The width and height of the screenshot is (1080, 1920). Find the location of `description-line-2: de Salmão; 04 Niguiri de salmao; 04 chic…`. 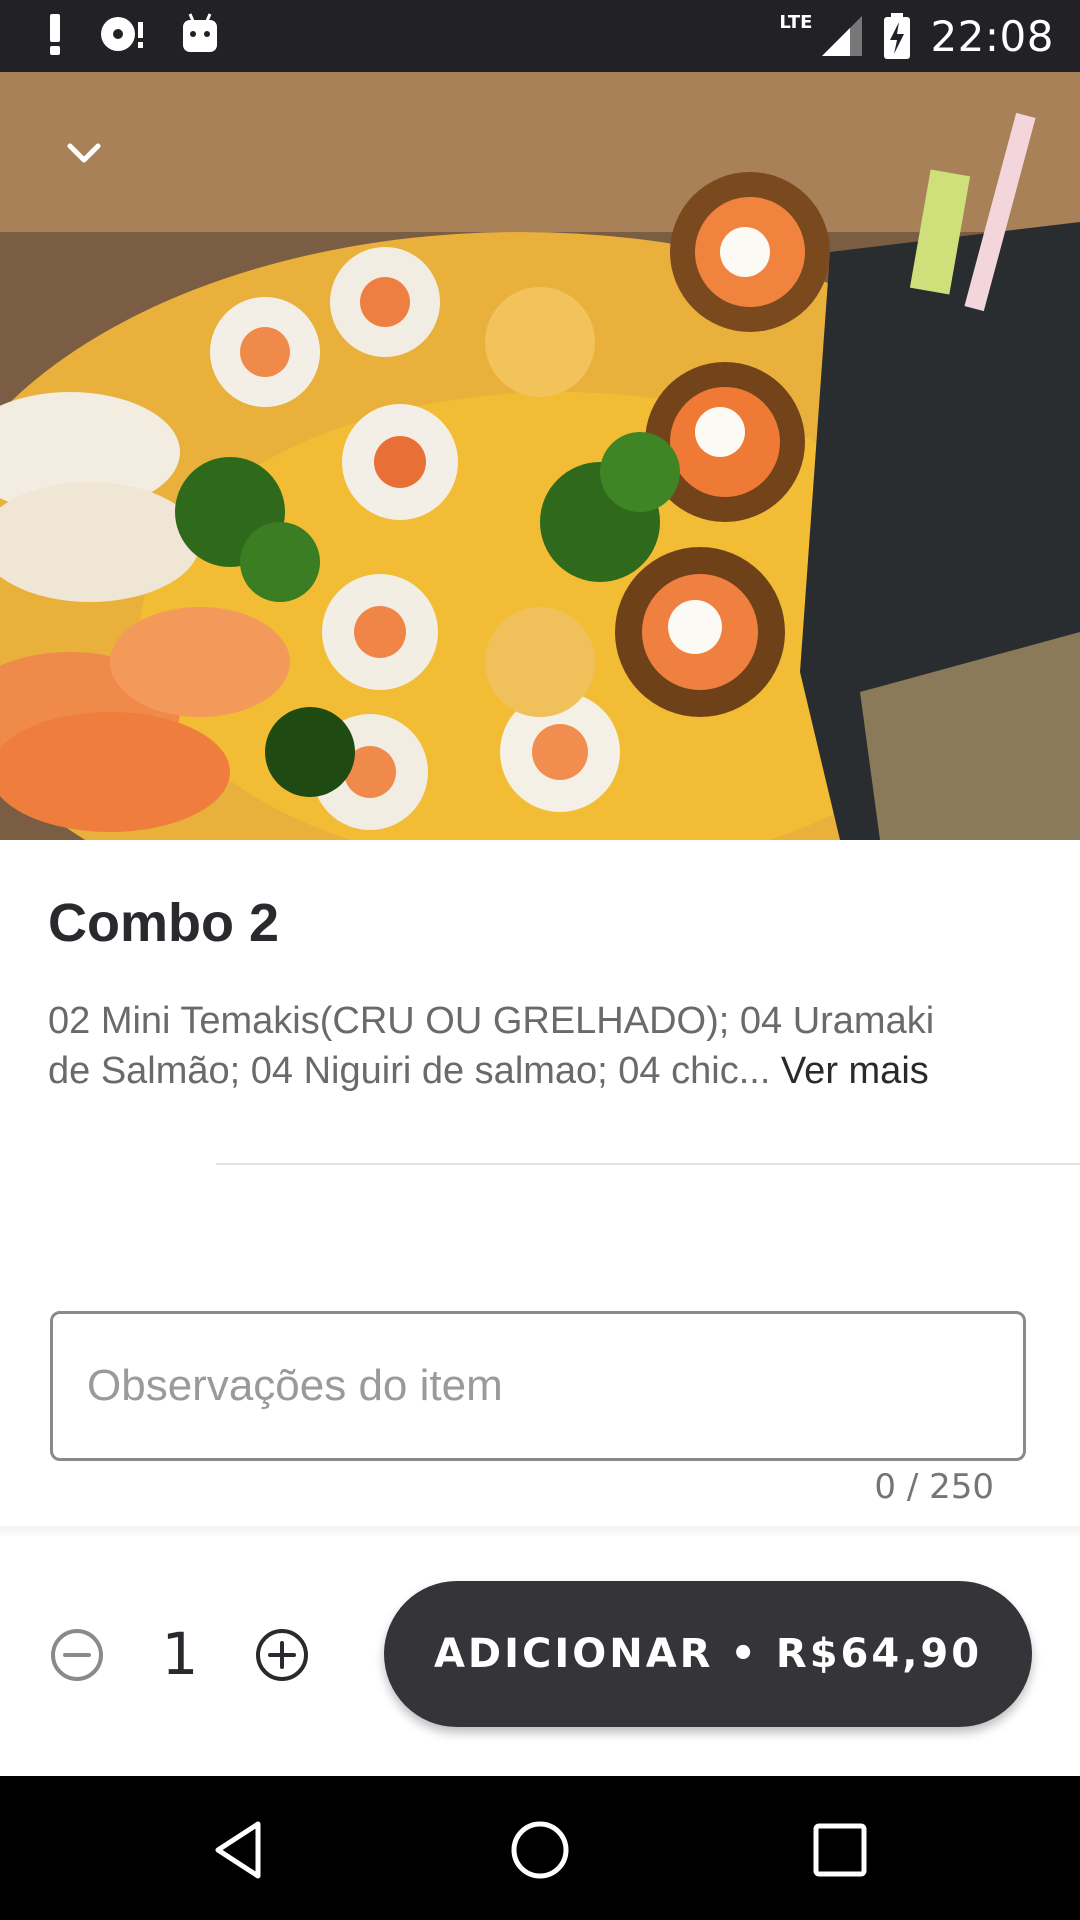

description-line-2: de Salmão; 04 Niguiri de salmao; 04 chic… is located at coordinates (543, 1071).